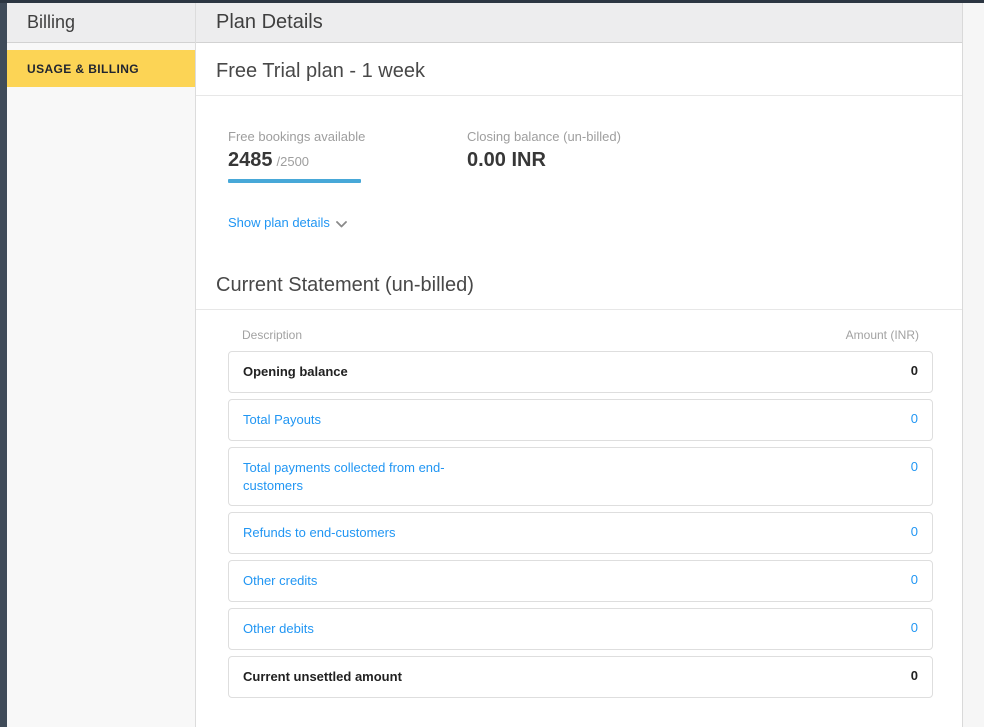 Image resolution: width=984 pixels, height=727 pixels. I want to click on left-edge-bar, so click(3, 365).